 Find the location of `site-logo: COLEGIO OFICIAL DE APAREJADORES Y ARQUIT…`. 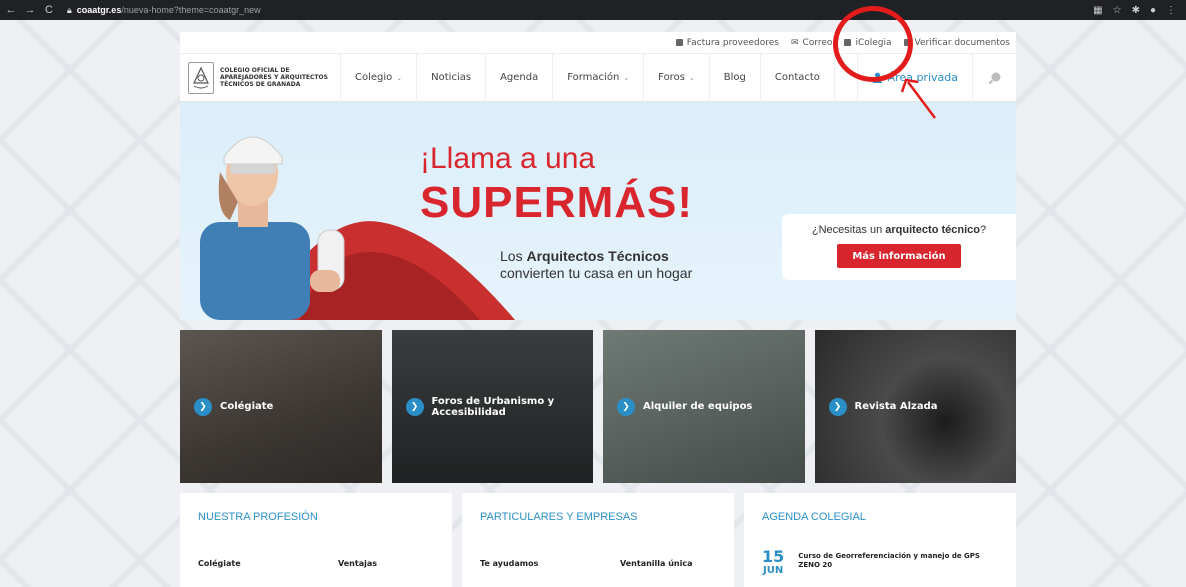

site-logo: COLEGIO OFICIAL DE APAREJADORES Y ARQUIT… is located at coordinates (260, 77).